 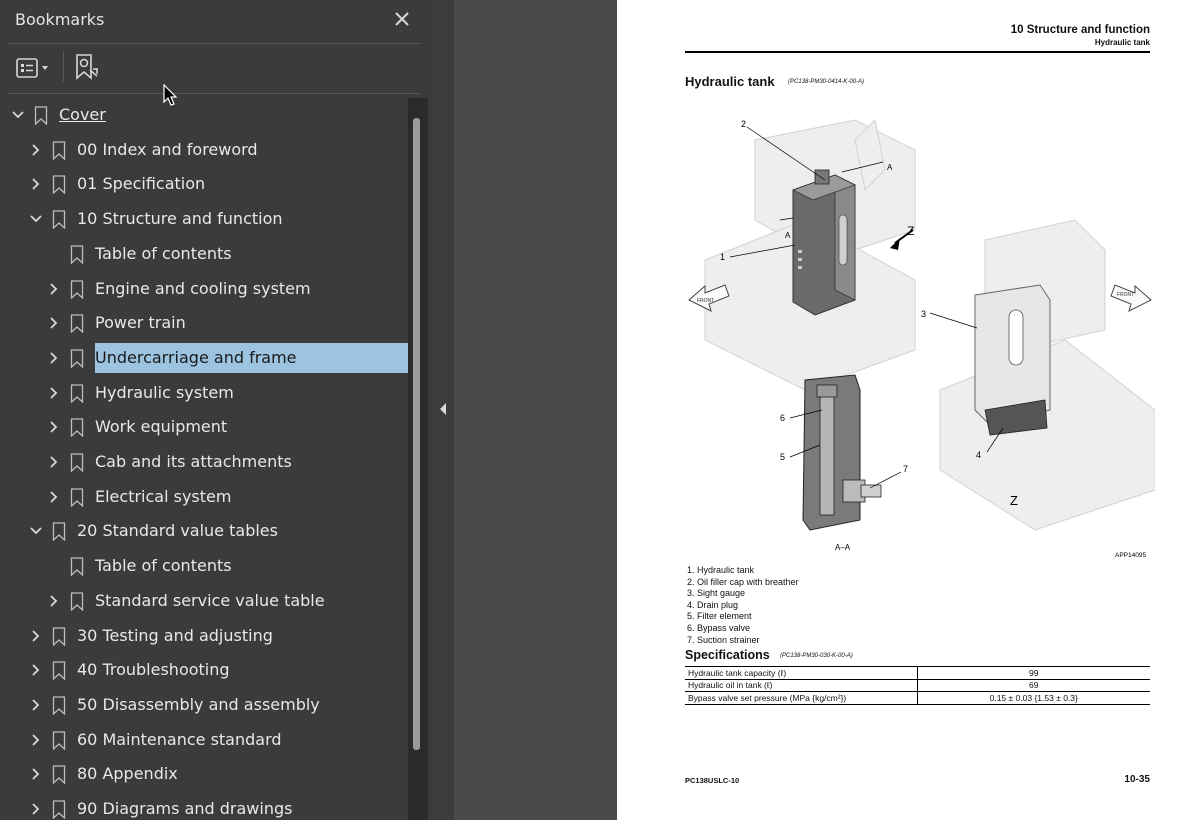 I want to click on tank-section-view, so click(x=842, y=452).